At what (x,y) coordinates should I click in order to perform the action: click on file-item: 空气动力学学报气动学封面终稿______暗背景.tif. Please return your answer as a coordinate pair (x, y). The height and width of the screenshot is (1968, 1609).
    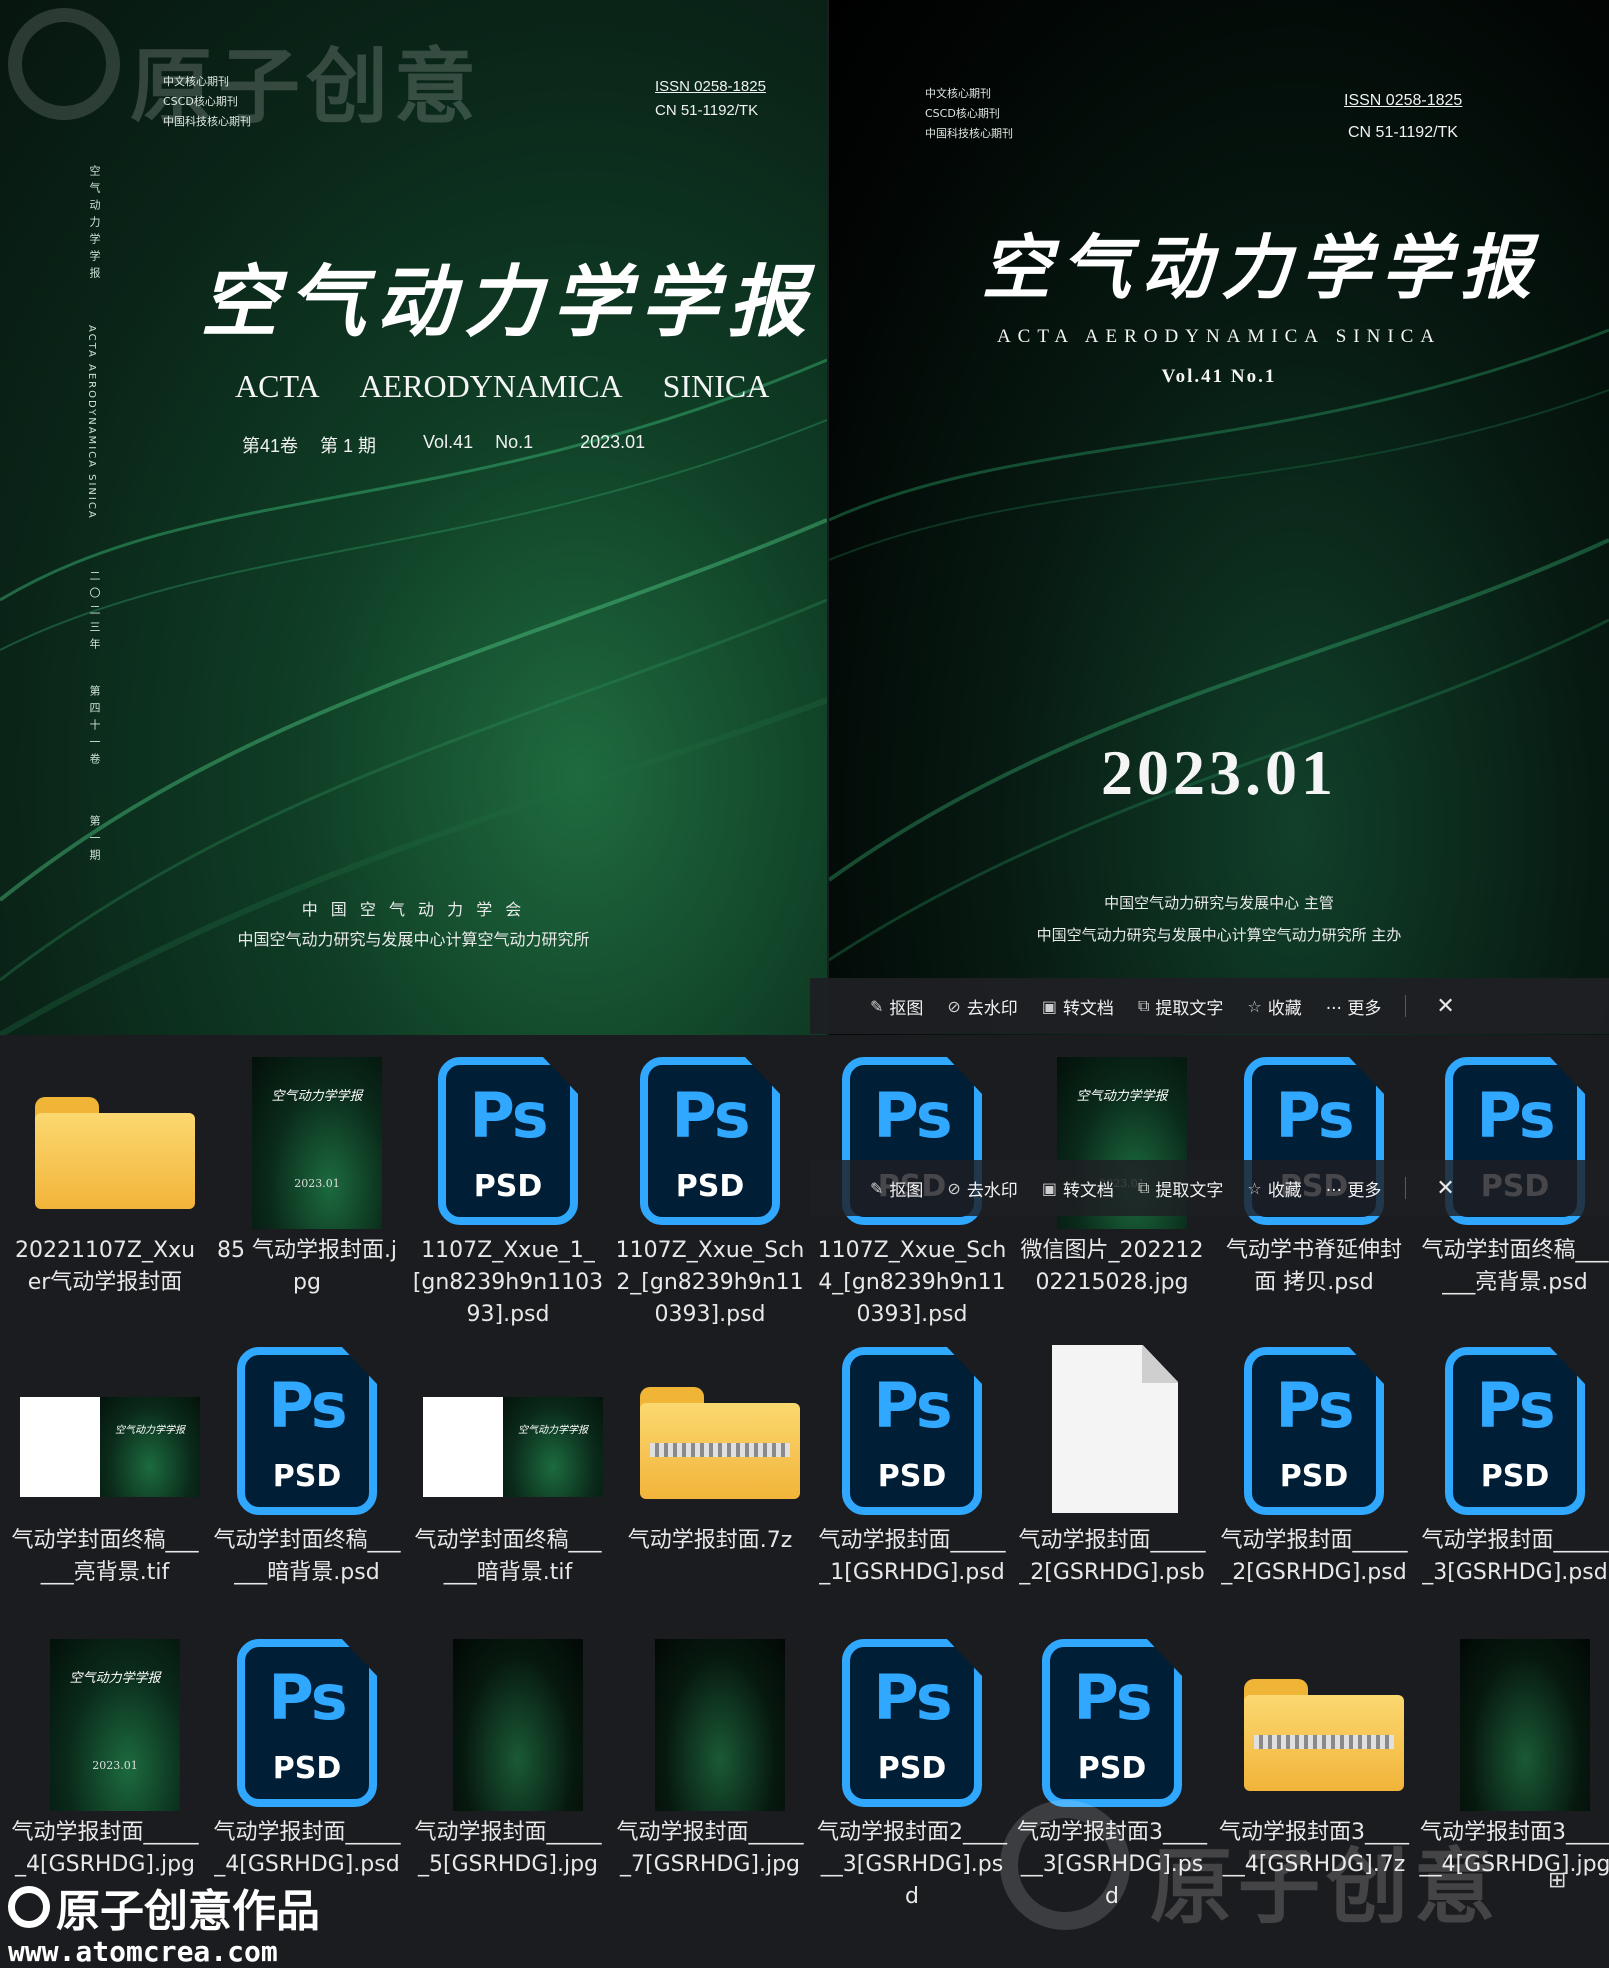
    Looking at the image, I should click on (508, 1463).